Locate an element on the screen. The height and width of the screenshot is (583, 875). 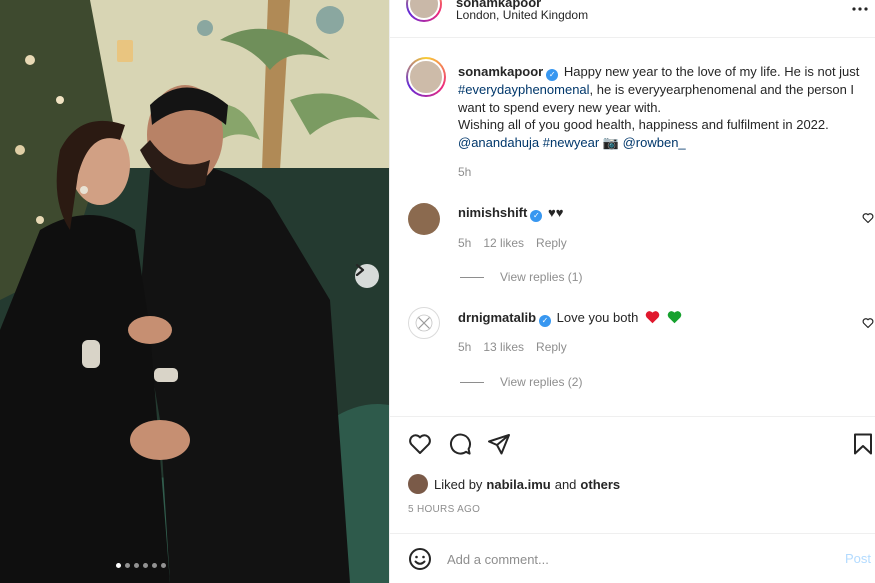
post-comment-button: Post is located at coordinates (858, 558).